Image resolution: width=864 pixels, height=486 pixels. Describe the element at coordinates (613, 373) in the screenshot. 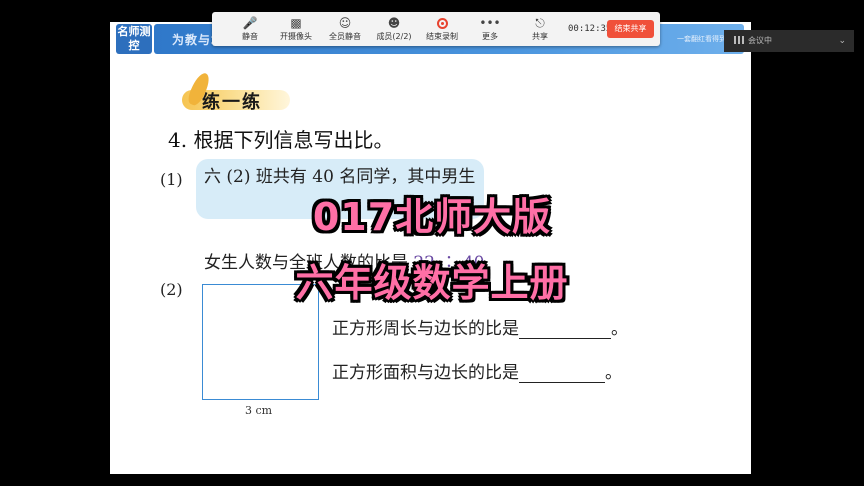

I see `area-period: 。` at that location.